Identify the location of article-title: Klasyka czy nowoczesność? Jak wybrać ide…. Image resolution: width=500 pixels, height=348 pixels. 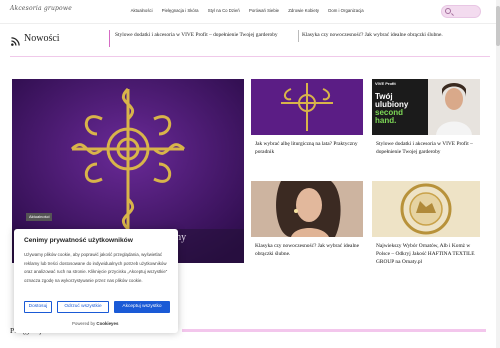
(309, 250).